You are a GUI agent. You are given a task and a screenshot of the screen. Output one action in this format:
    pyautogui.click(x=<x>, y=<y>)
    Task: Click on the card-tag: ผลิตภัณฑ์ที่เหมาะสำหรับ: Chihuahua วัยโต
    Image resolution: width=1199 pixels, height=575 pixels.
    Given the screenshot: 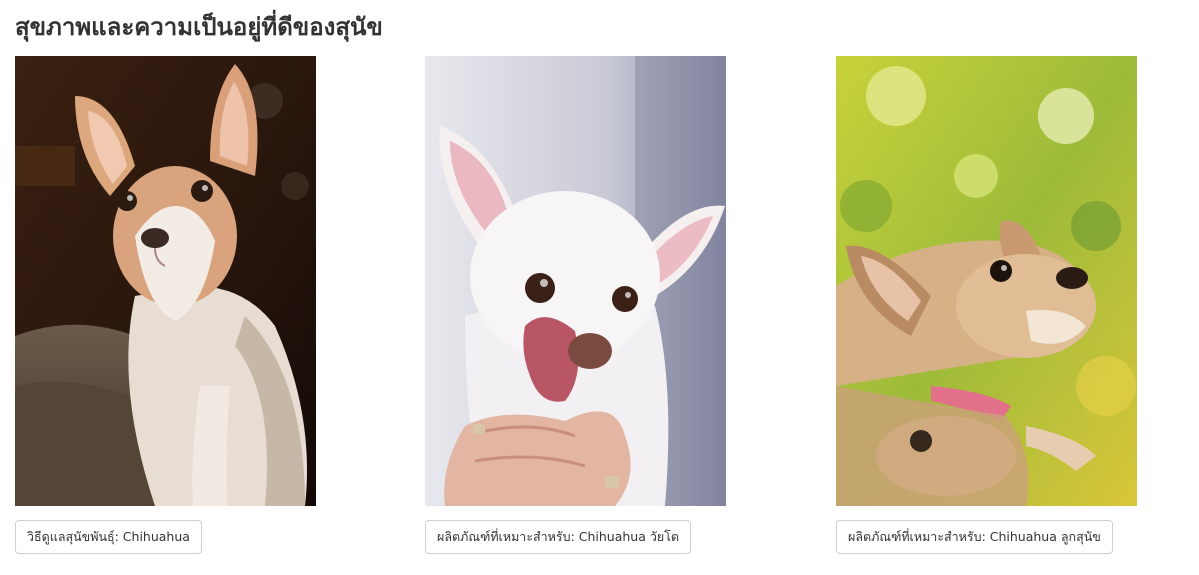 What is the action you would take?
    pyautogui.click(x=558, y=537)
    